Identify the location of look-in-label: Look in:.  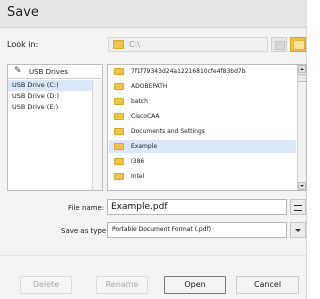
(23, 44).